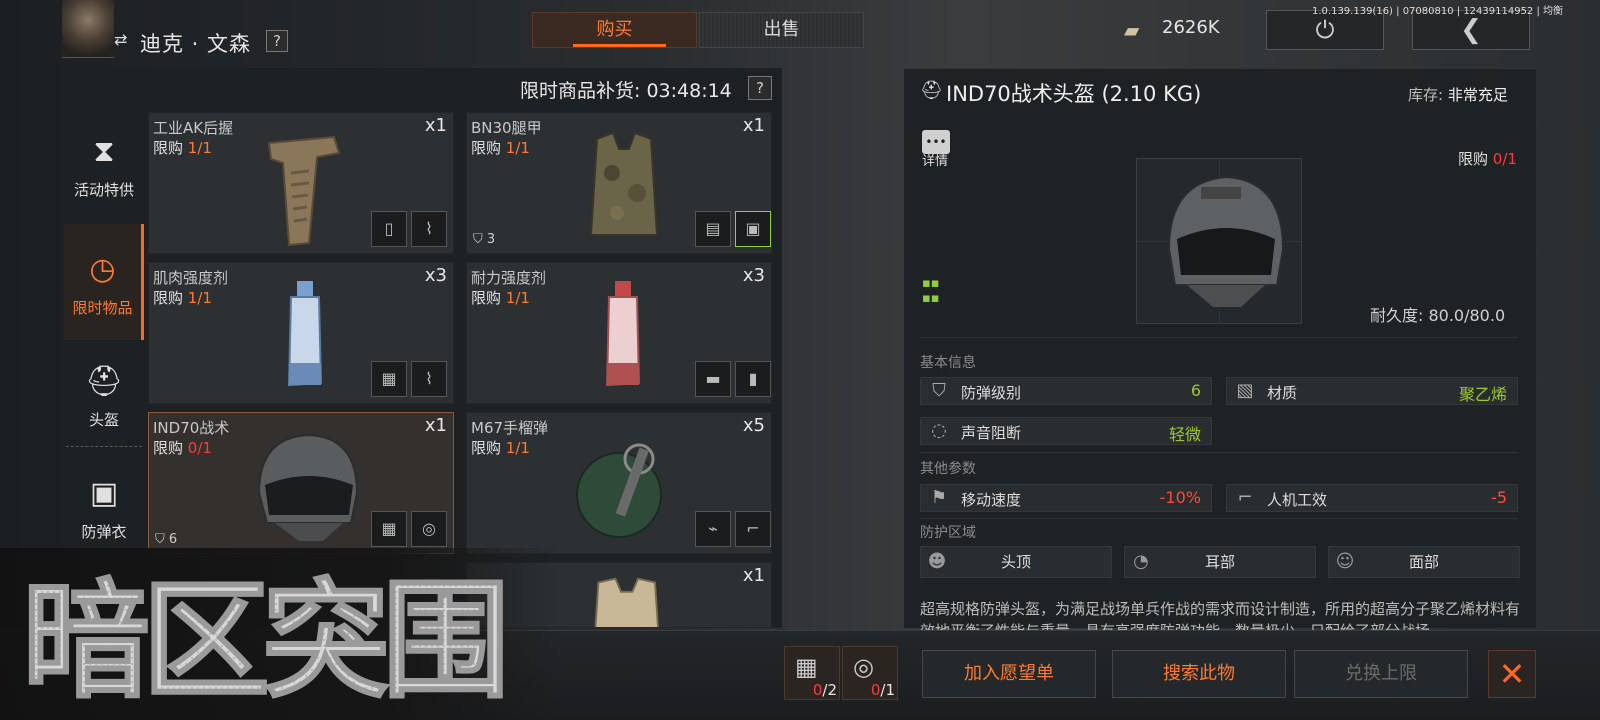 The image size is (1600, 720). Describe the element at coordinates (1220, 562) in the screenshot. I see `zone-ears: ◔ 耳部` at that location.